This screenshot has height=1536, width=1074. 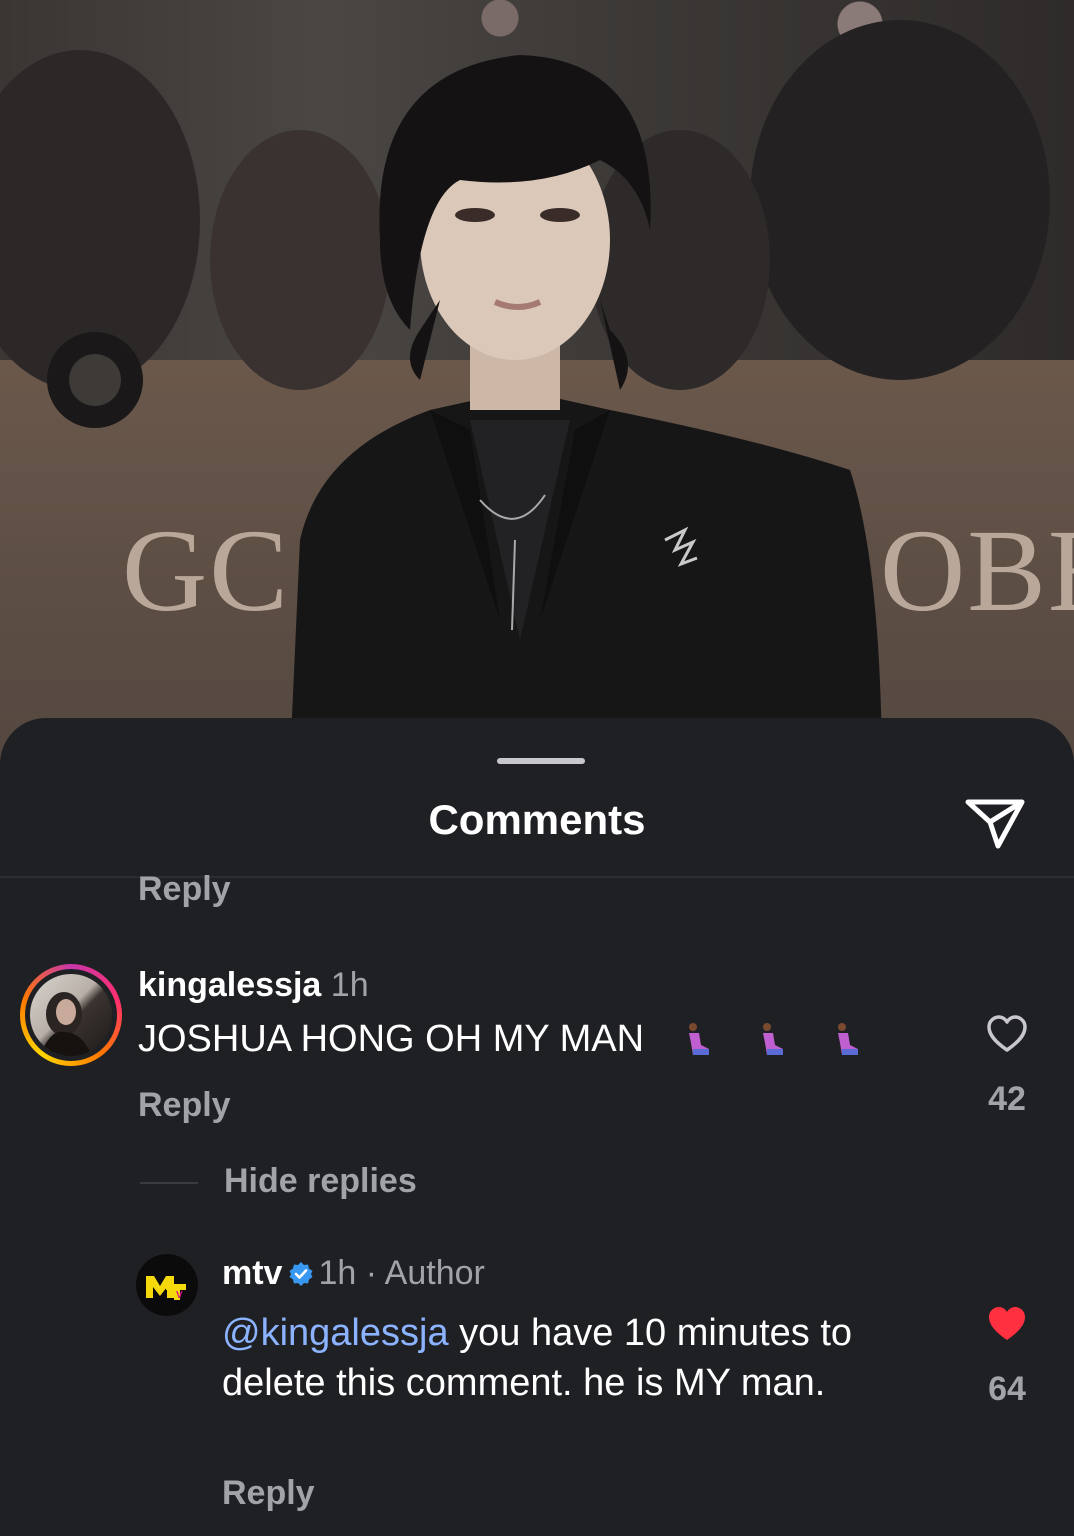 What do you see at coordinates (301, 1274) in the screenshot?
I see `verified-badge-icon` at bounding box center [301, 1274].